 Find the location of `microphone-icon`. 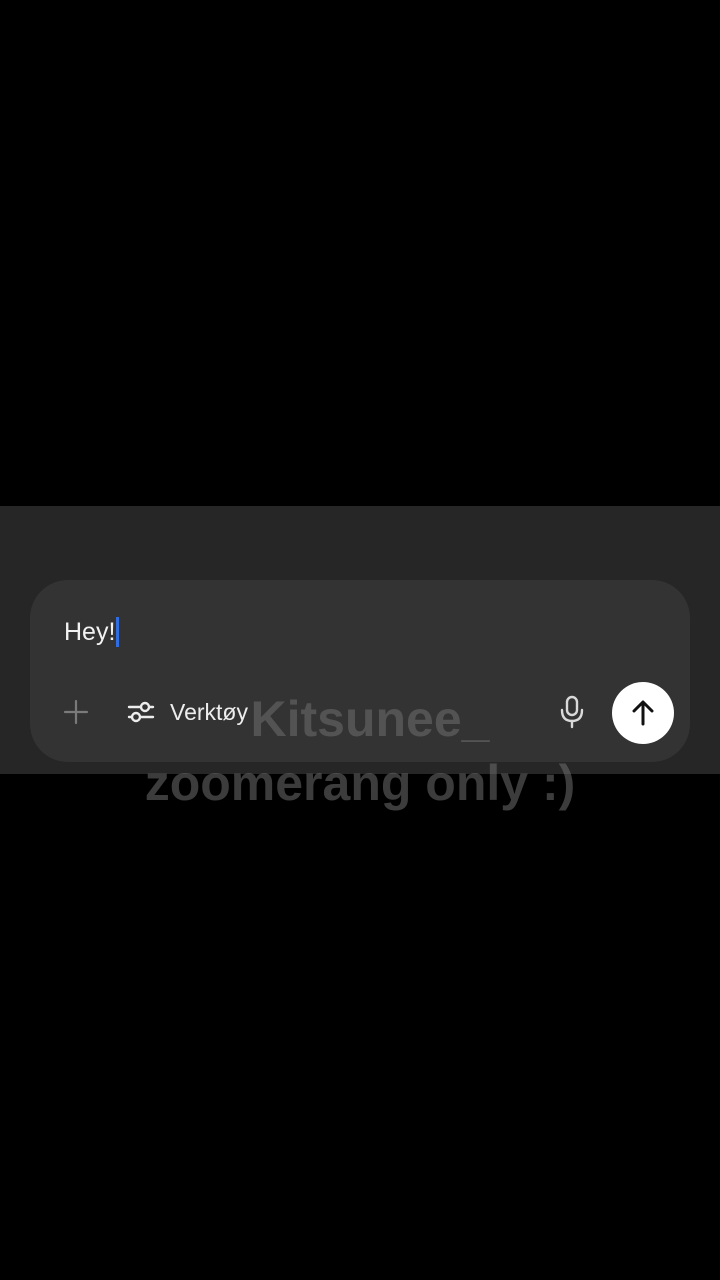

microphone-icon is located at coordinates (572, 712).